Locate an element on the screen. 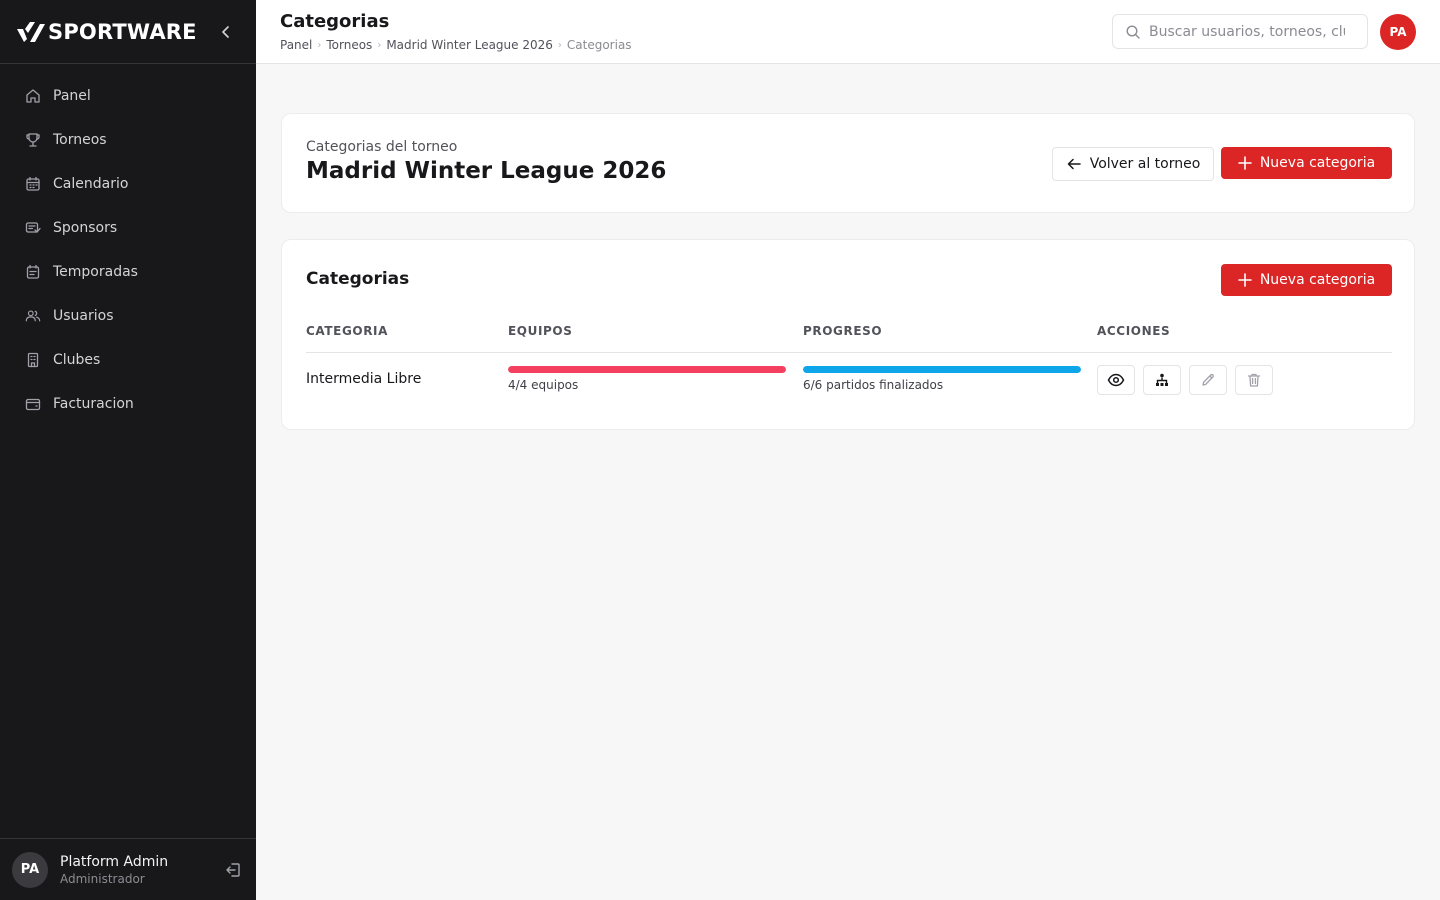  sidebar-user-profile: PA Platform Admin Administrador is located at coordinates (128, 869).